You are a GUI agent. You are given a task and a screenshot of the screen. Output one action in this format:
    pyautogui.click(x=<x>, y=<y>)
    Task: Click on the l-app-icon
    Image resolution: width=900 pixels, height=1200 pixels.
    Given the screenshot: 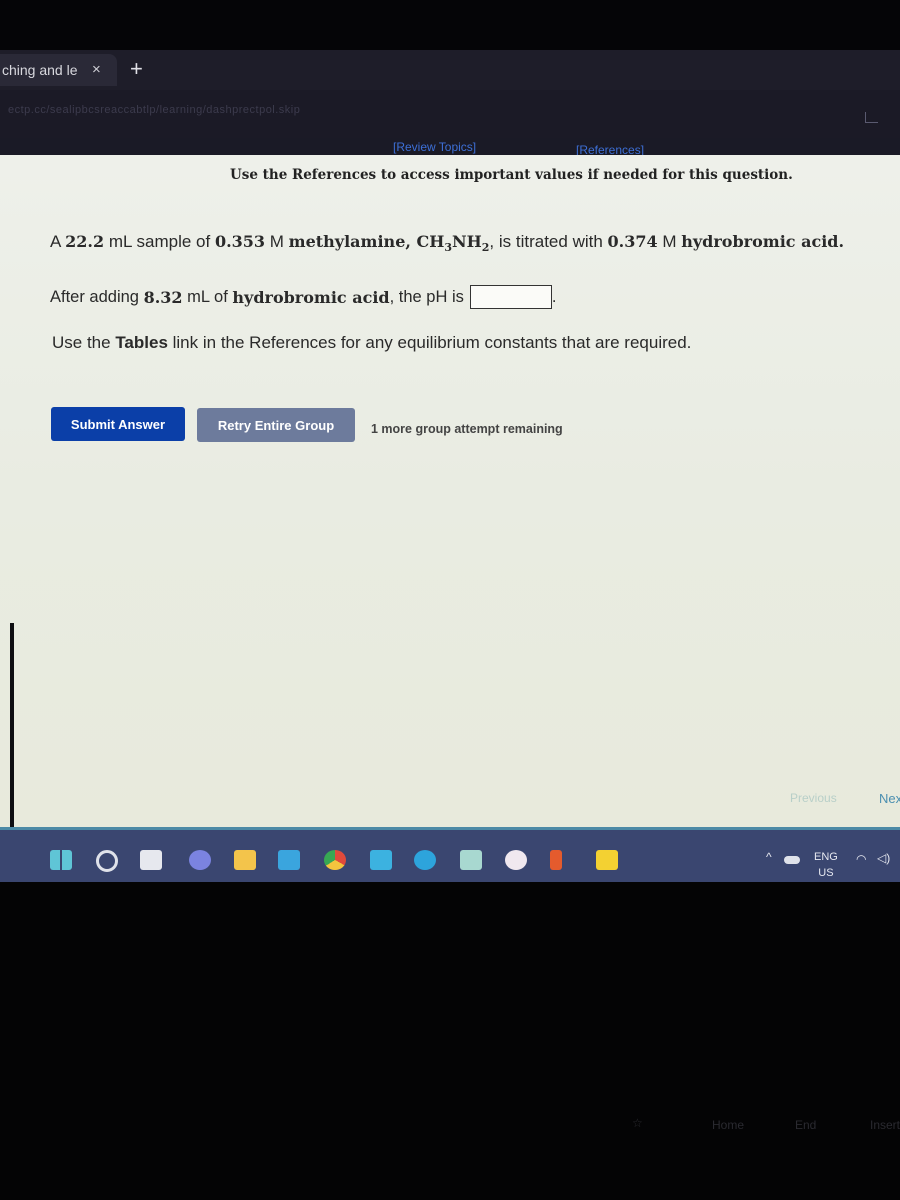 What is the action you would take?
    pyautogui.click(x=381, y=860)
    